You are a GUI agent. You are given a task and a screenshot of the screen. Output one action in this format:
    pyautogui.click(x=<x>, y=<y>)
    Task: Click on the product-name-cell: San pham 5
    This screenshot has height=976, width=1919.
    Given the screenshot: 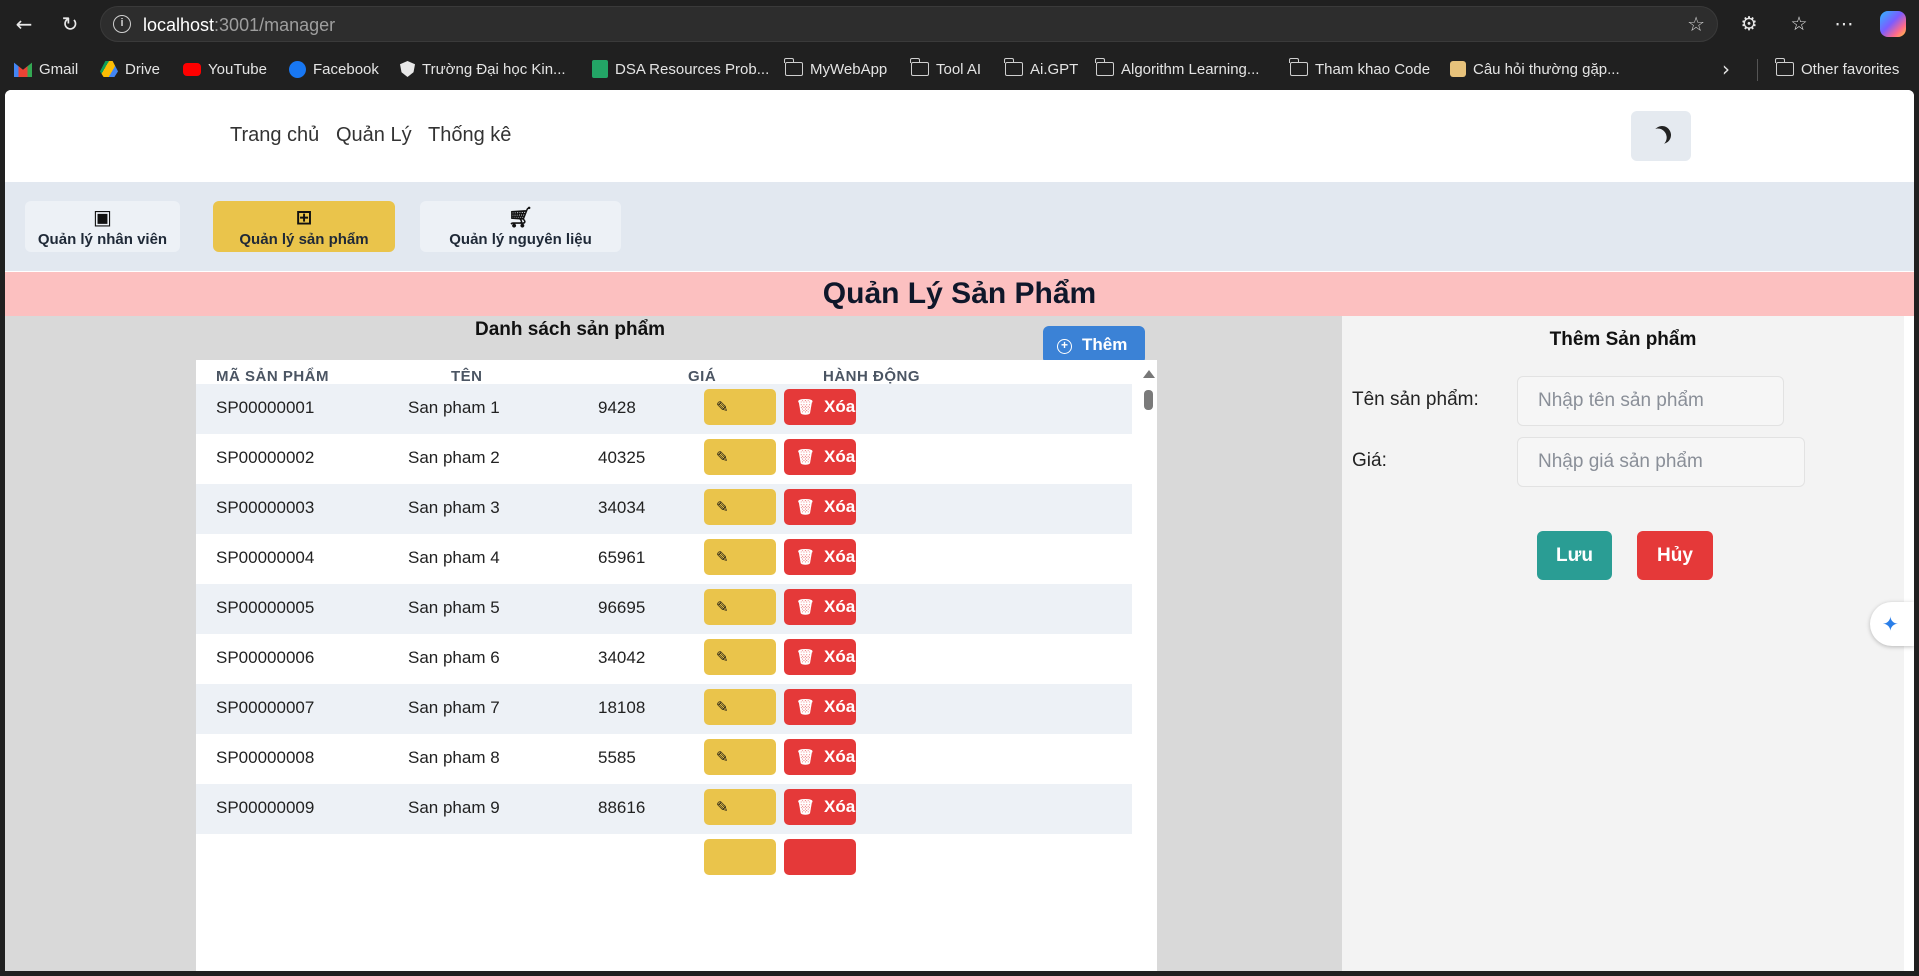 What is the action you would take?
    pyautogui.click(x=454, y=607)
    